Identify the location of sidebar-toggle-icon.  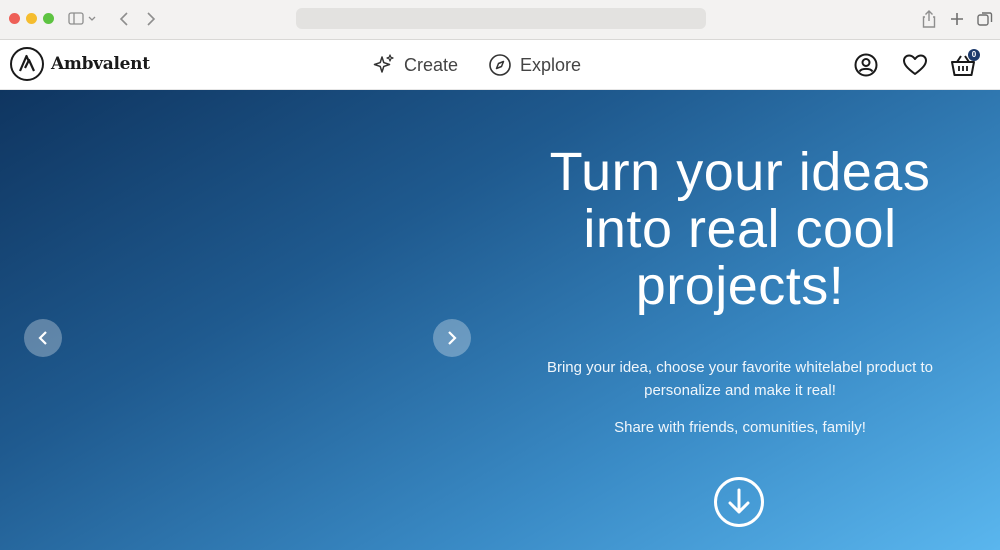
(82, 19).